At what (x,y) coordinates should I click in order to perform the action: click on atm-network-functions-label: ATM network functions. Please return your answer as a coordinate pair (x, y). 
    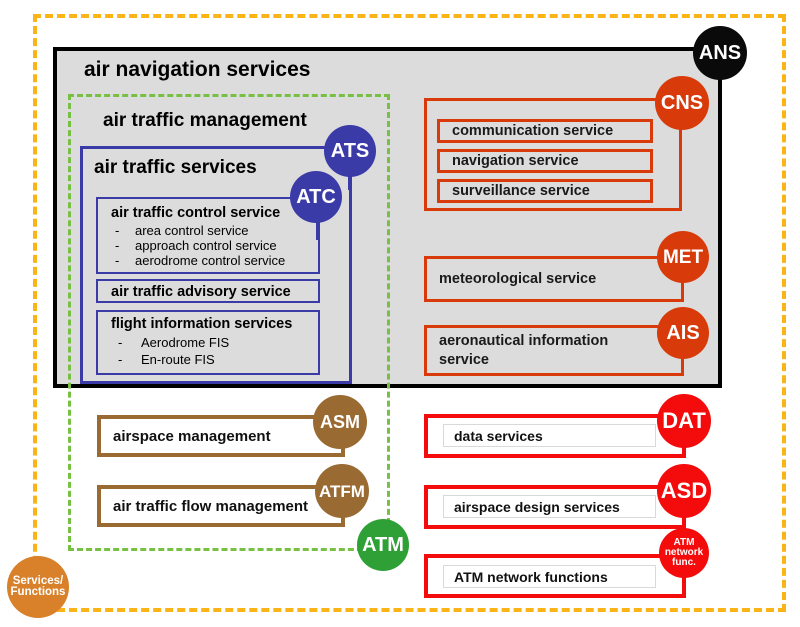
    Looking at the image, I should click on (531, 576).